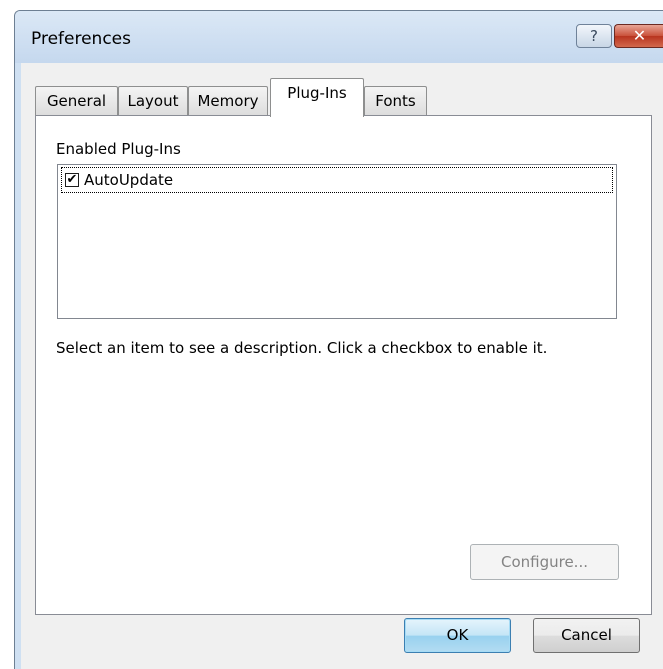 The image size is (663, 669). Describe the element at coordinates (153, 101) in the screenshot. I see `tab-layout: Layout` at that location.